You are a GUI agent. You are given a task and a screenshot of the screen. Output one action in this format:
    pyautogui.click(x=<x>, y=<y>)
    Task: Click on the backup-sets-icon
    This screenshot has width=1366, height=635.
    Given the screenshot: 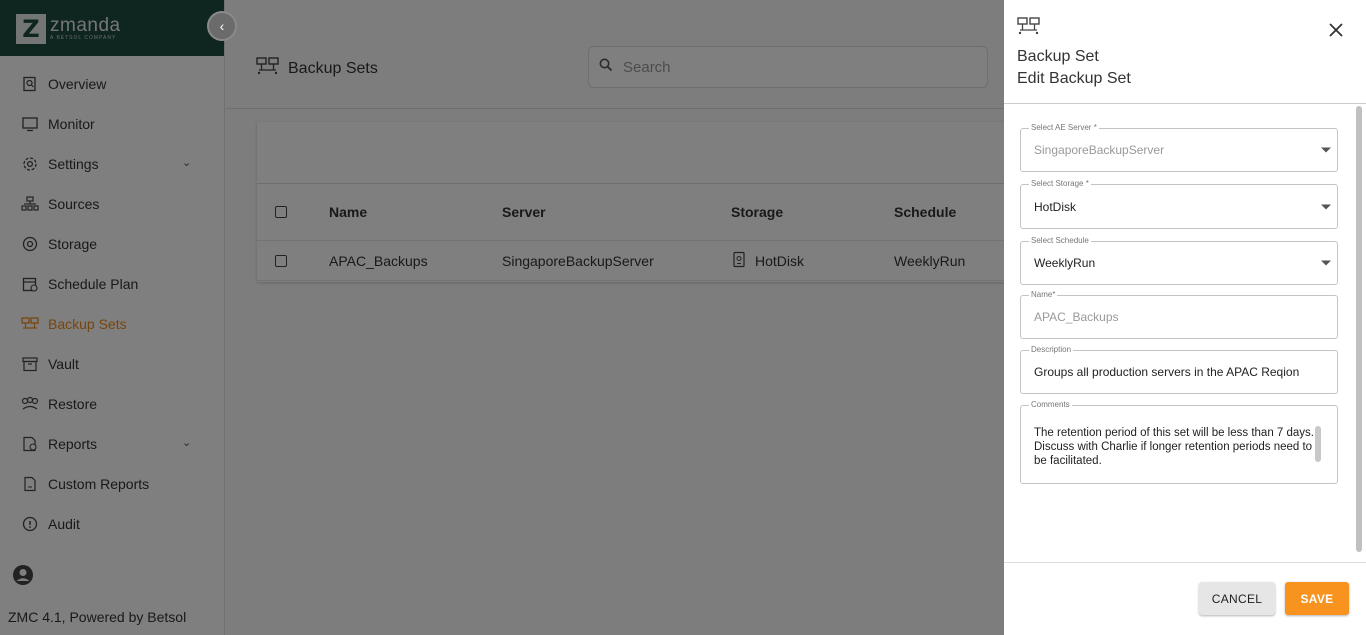 What is the action you would take?
    pyautogui.click(x=1029, y=28)
    